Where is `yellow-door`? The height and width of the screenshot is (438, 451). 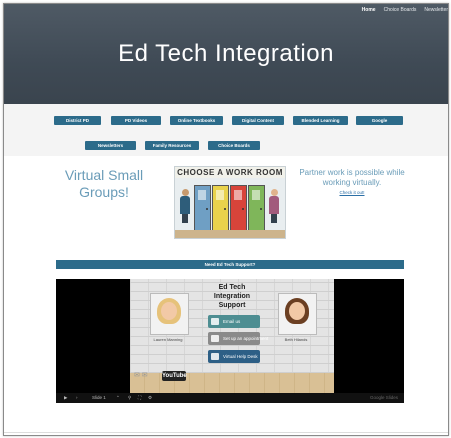 yellow-door is located at coordinates (220, 208).